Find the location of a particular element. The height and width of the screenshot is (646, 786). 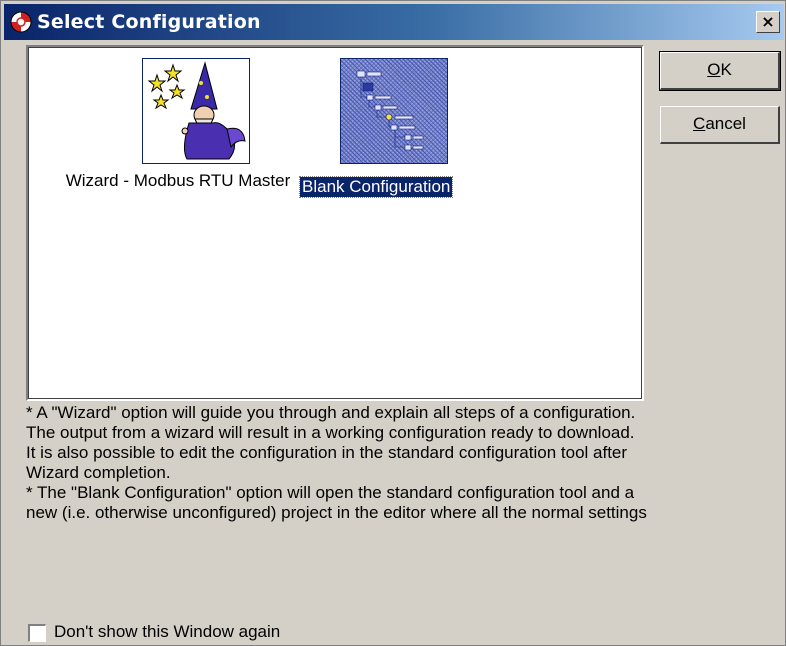

close-icon: × is located at coordinates (768, 21).